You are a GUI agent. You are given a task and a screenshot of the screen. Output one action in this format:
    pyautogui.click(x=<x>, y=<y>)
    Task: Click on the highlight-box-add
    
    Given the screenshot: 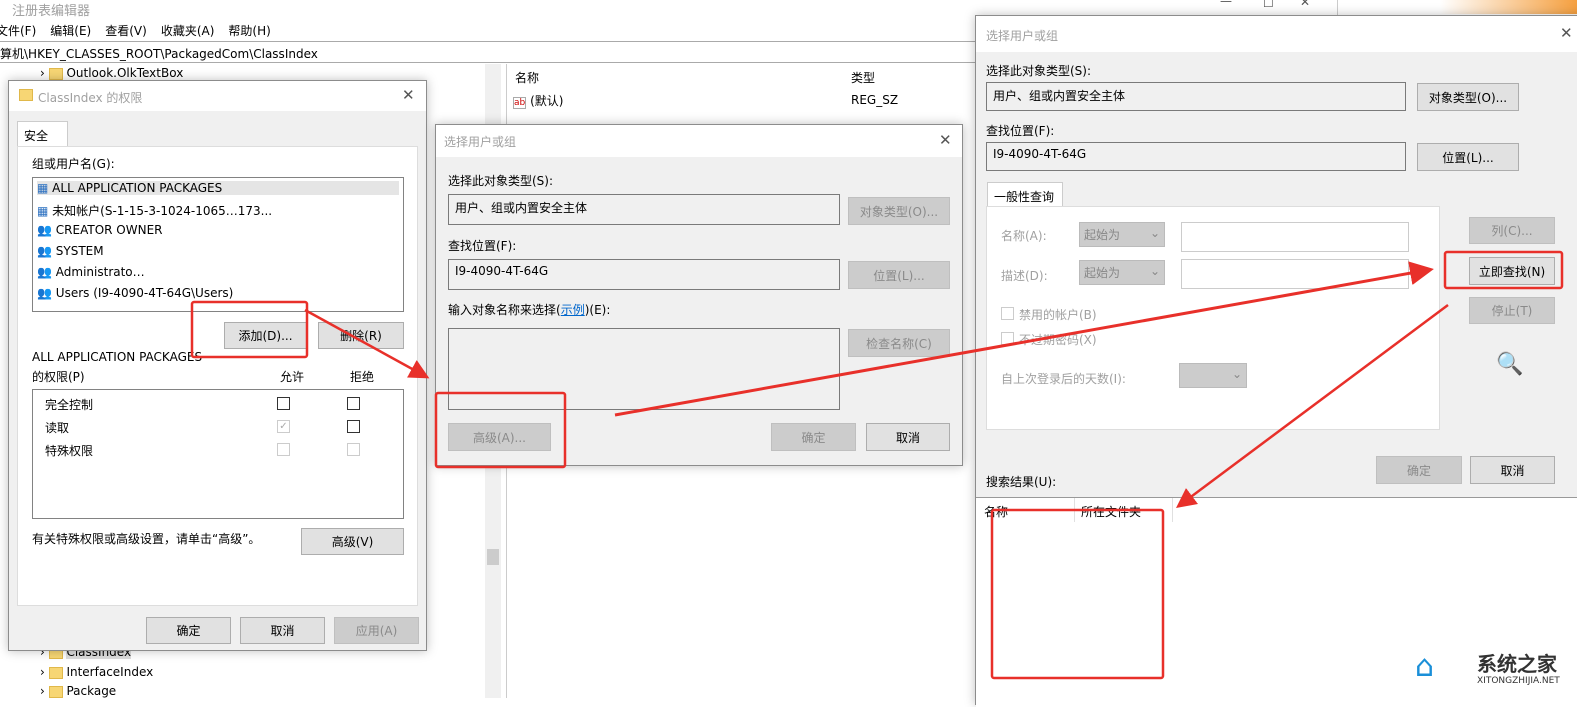 What is the action you would take?
    pyautogui.click(x=249, y=329)
    